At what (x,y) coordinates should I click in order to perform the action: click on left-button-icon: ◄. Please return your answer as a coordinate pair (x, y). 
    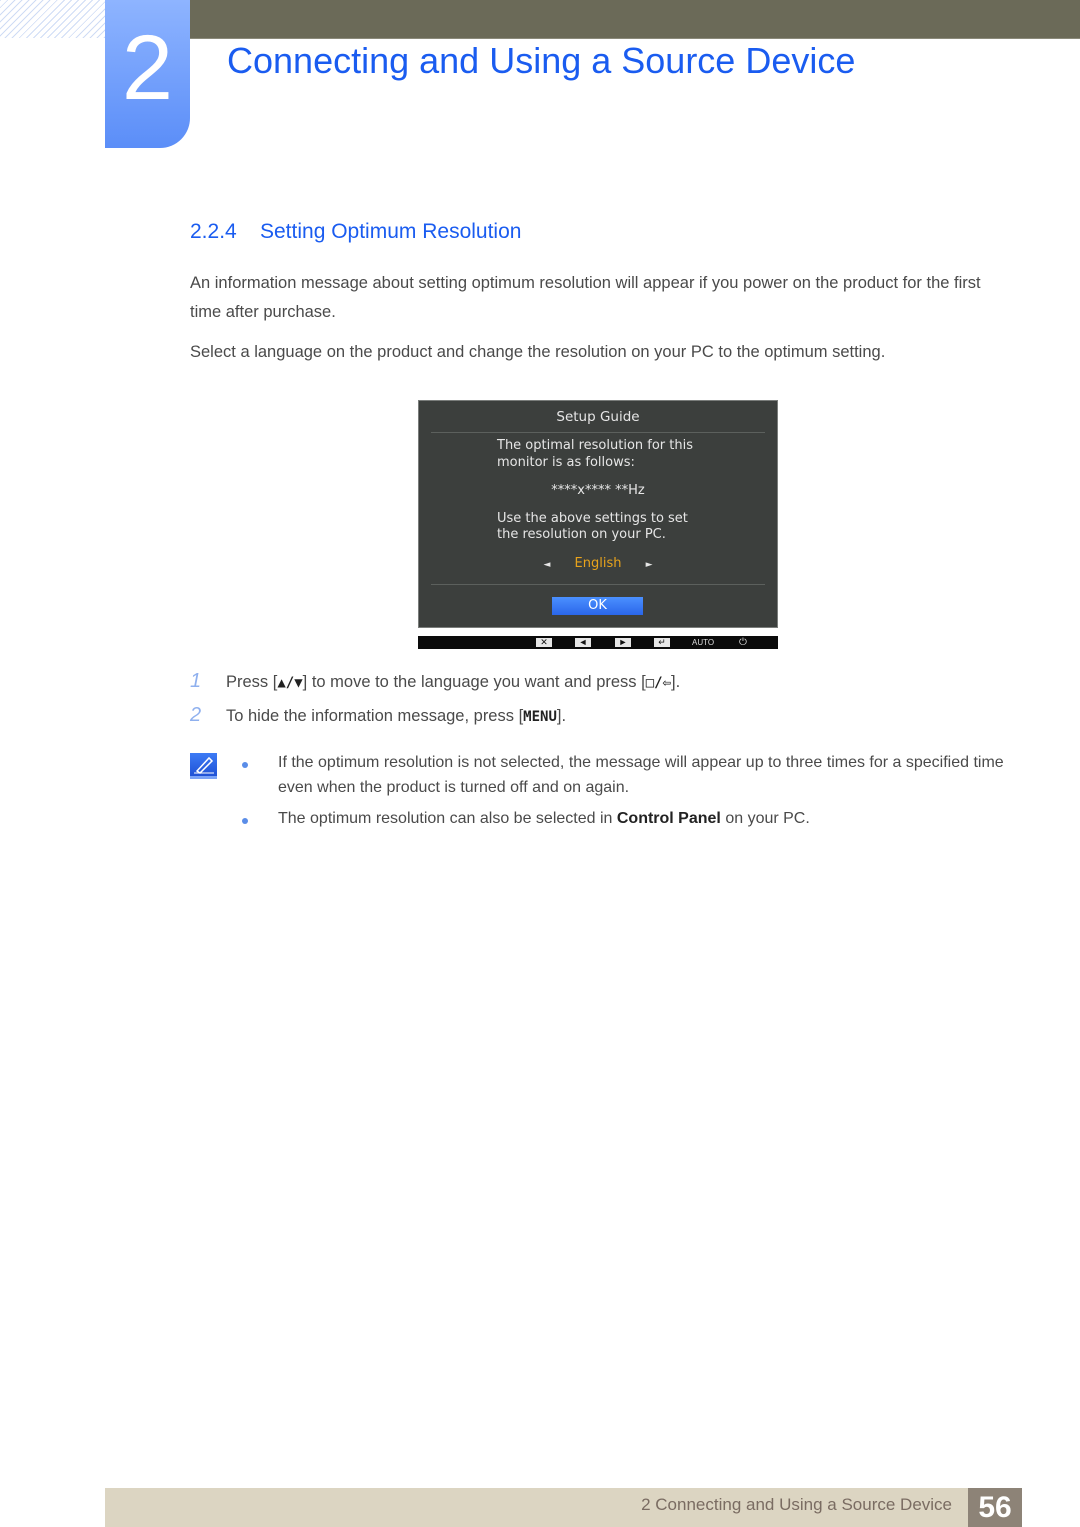
    Looking at the image, I should click on (583, 642).